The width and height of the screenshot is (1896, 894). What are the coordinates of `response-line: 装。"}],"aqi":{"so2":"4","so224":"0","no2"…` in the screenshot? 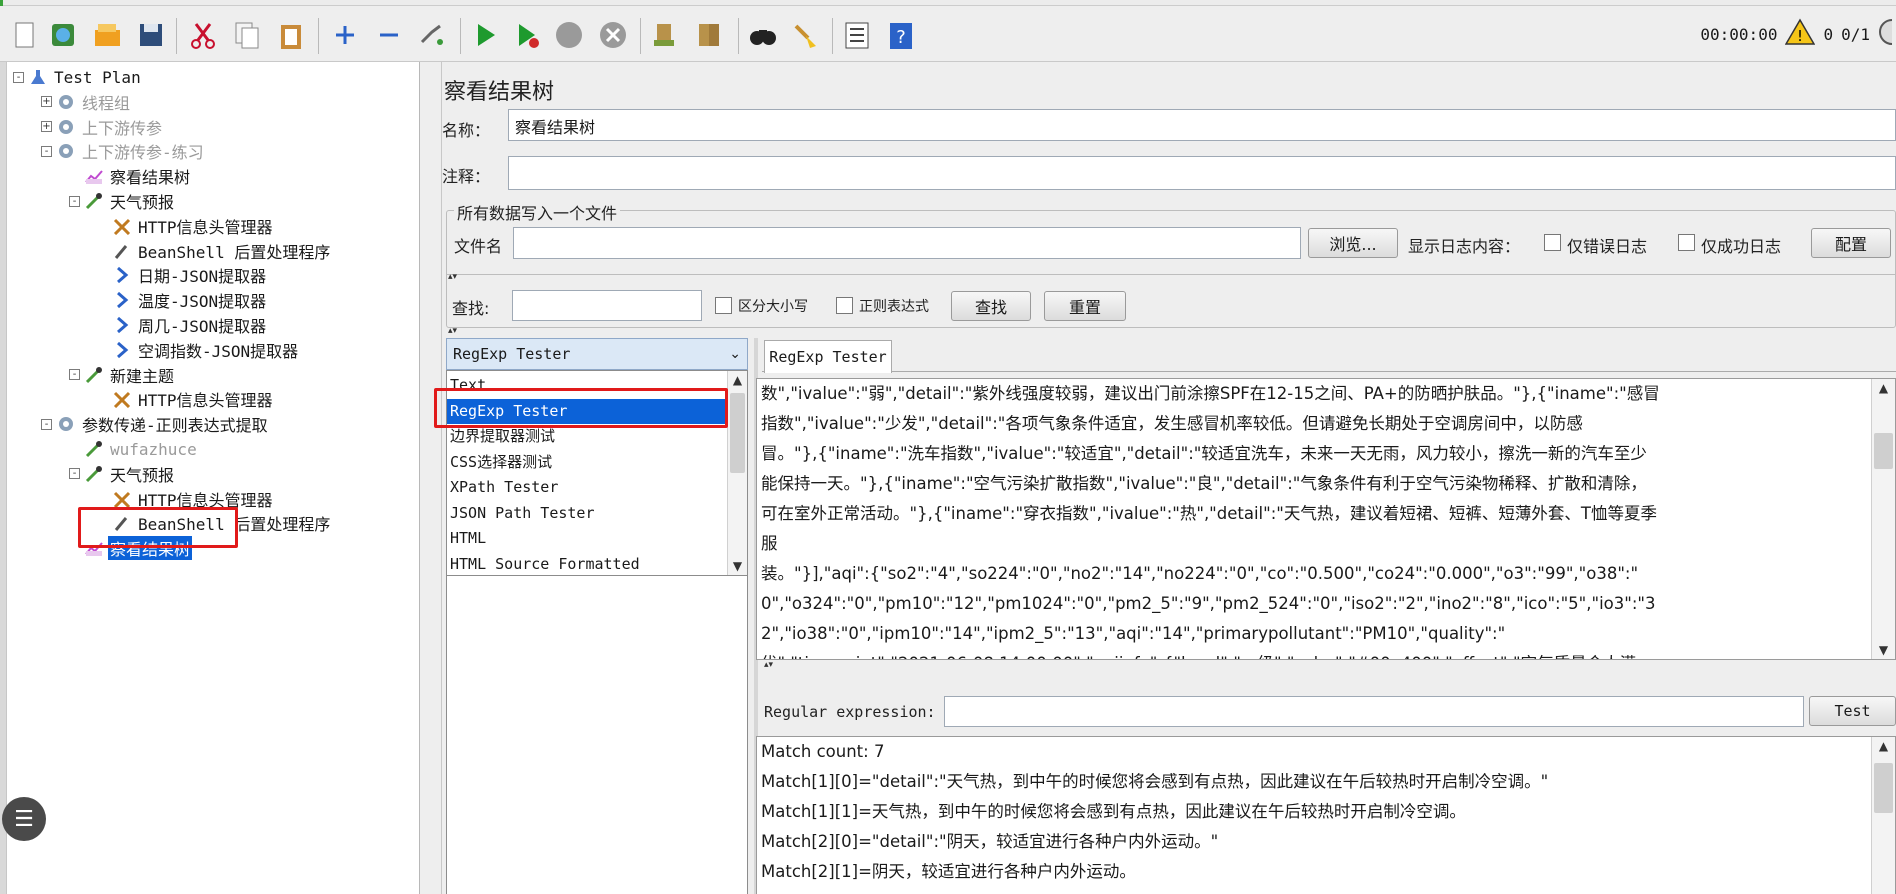 It's located at (1200, 573).